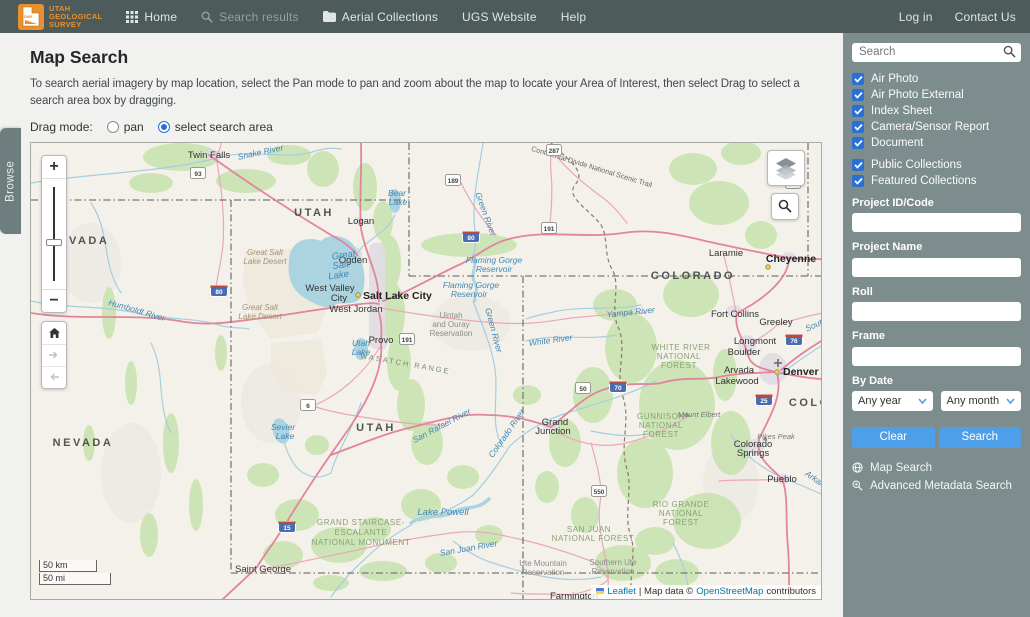  What do you see at coordinates (936, 52) in the screenshot?
I see `search-input` at bounding box center [936, 52].